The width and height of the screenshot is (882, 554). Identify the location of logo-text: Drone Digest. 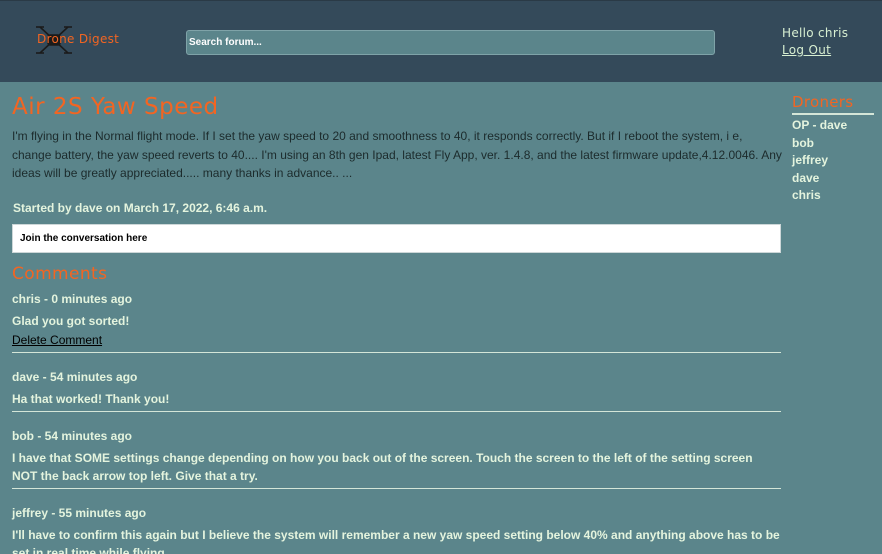
(78, 39).